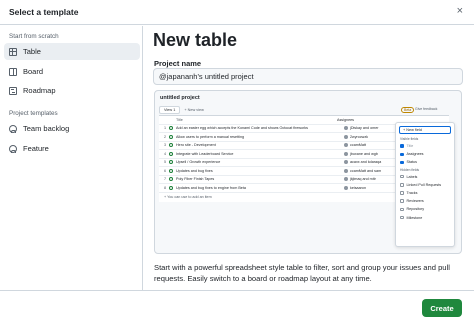 The height and width of the screenshot is (326, 474). What do you see at coordinates (72, 90) in the screenshot?
I see `sidebar-item-roadmap: Roadmap` at bounding box center [72, 90].